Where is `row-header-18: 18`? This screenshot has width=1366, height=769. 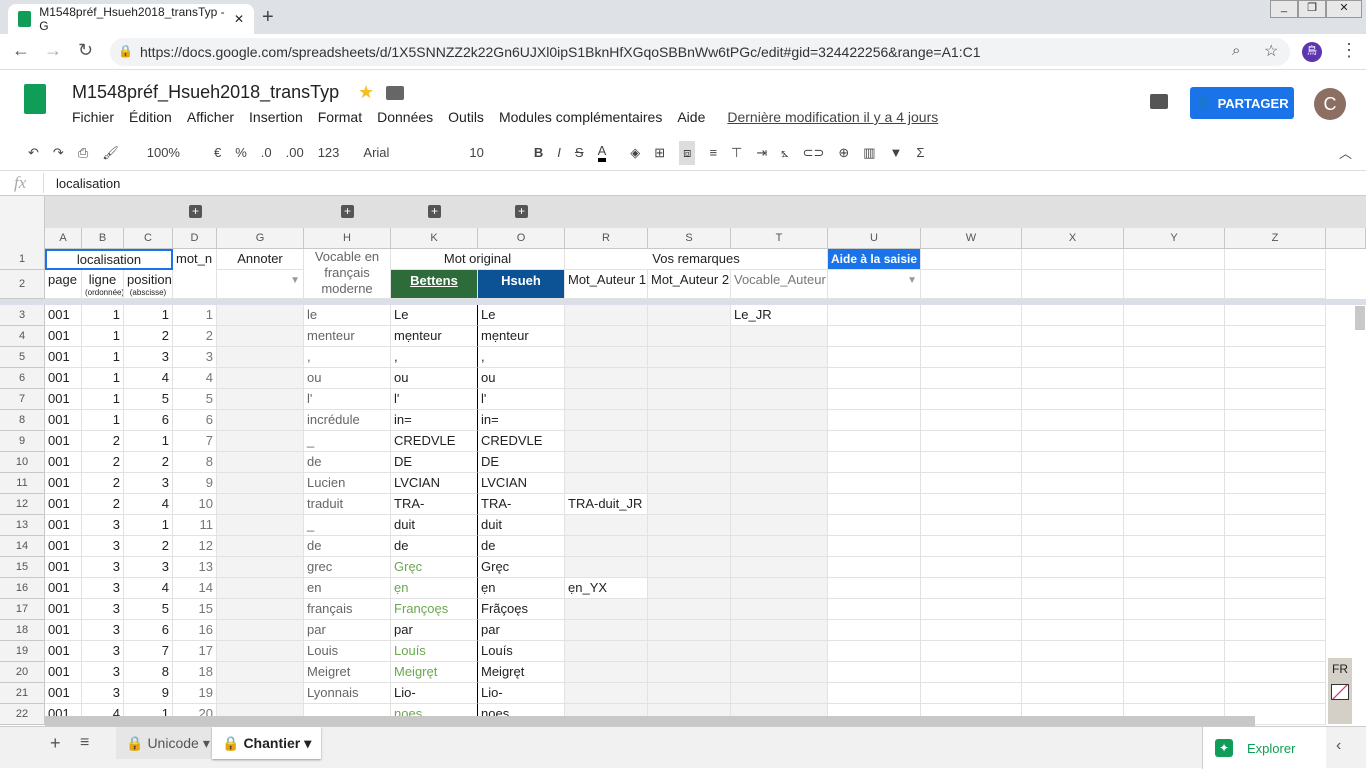 row-header-18: 18 is located at coordinates (22, 630).